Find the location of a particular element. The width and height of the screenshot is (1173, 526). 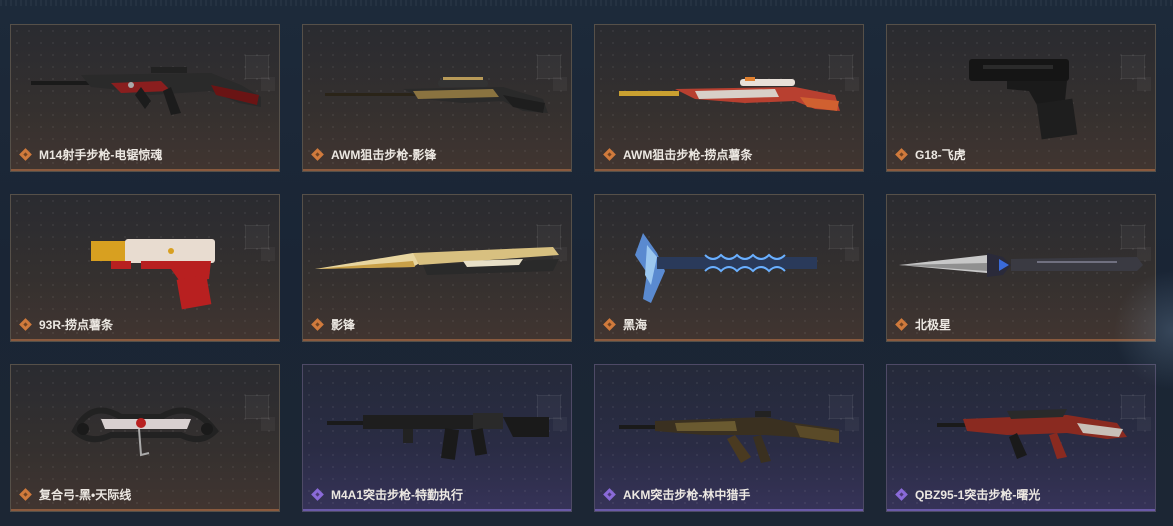

weapon-label: M14射手步枪-电锯惊魂 is located at coordinates (90, 154).